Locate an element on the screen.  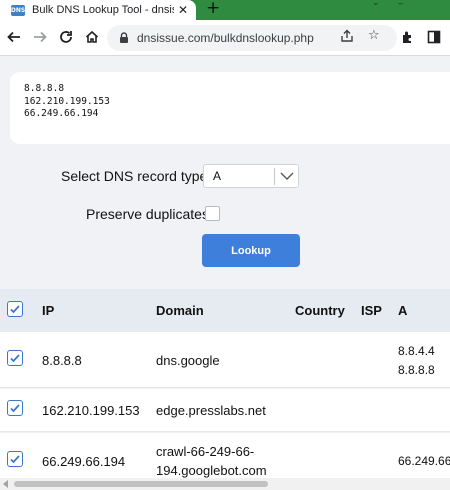
extensions-icon is located at coordinates (408, 37).